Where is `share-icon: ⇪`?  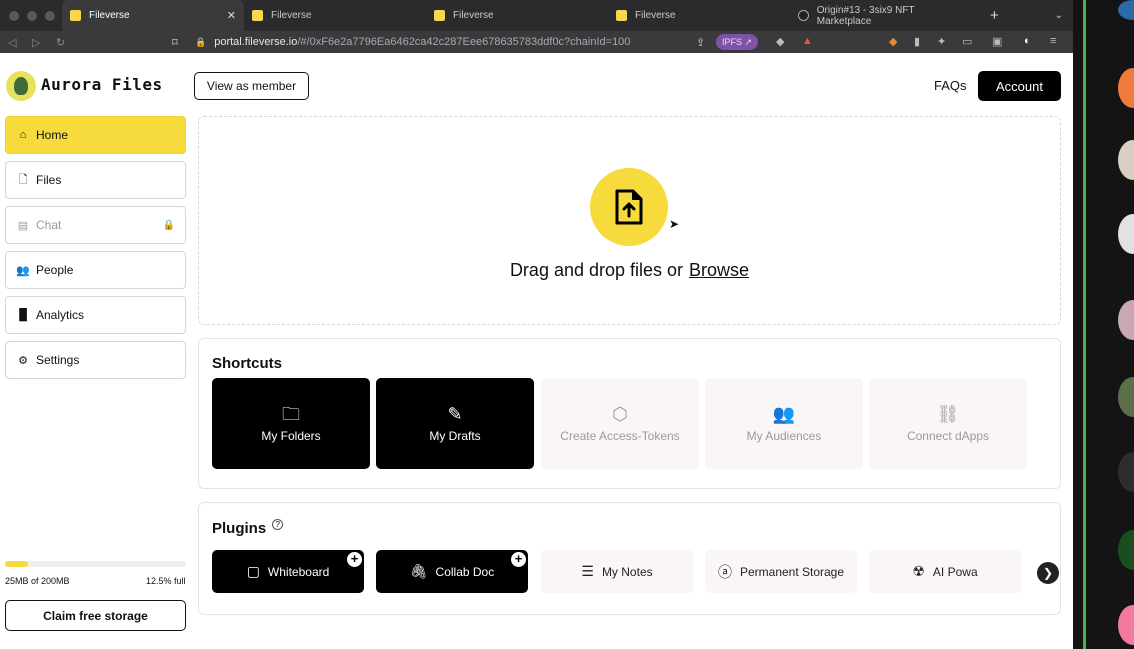 share-icon: ⇪ is located at coordinates (700, 42).